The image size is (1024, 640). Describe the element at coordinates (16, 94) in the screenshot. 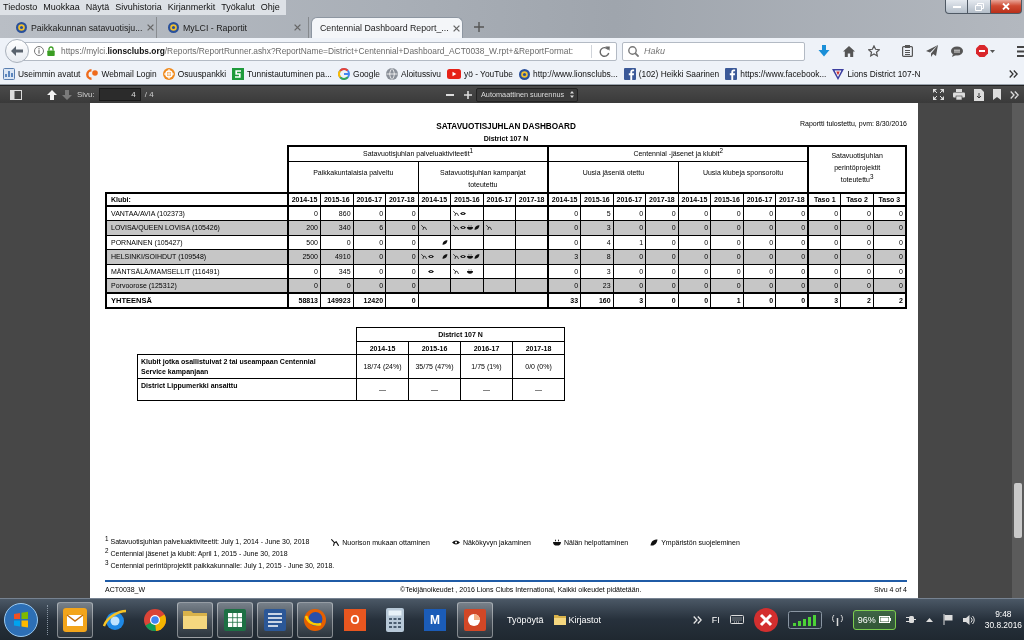

I see `sidebar-toggle-icon` at that location.